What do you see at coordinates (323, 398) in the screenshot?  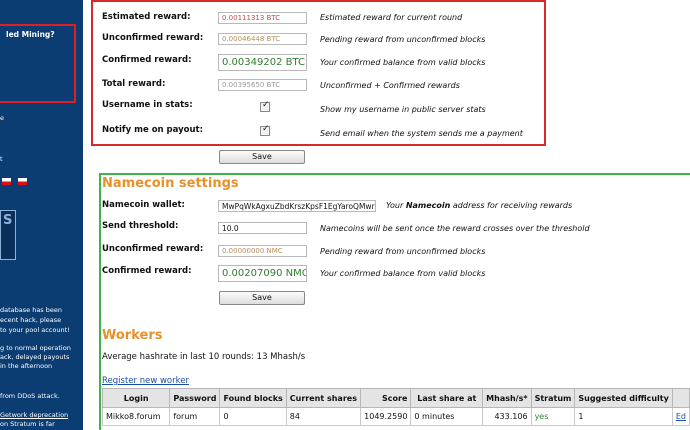 I see `column-header-current-shares: Current shares` at bounding box center [323, 398].